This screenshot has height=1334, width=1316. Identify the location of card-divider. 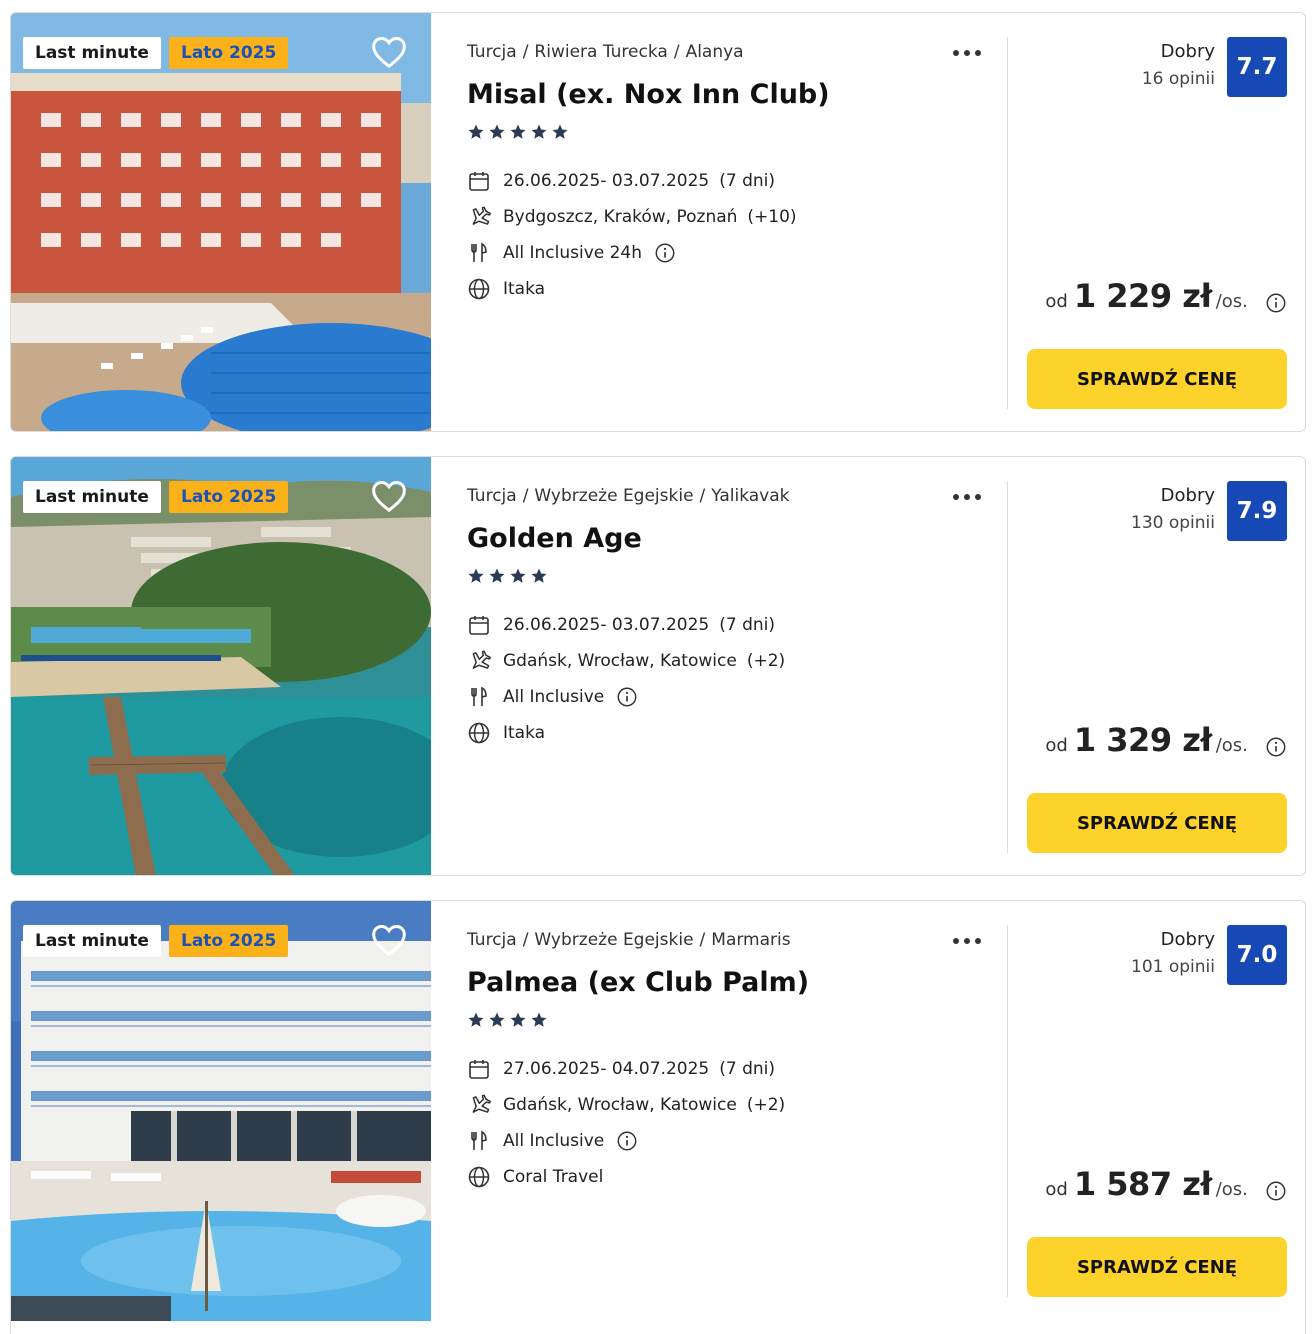
(1007, 1111).